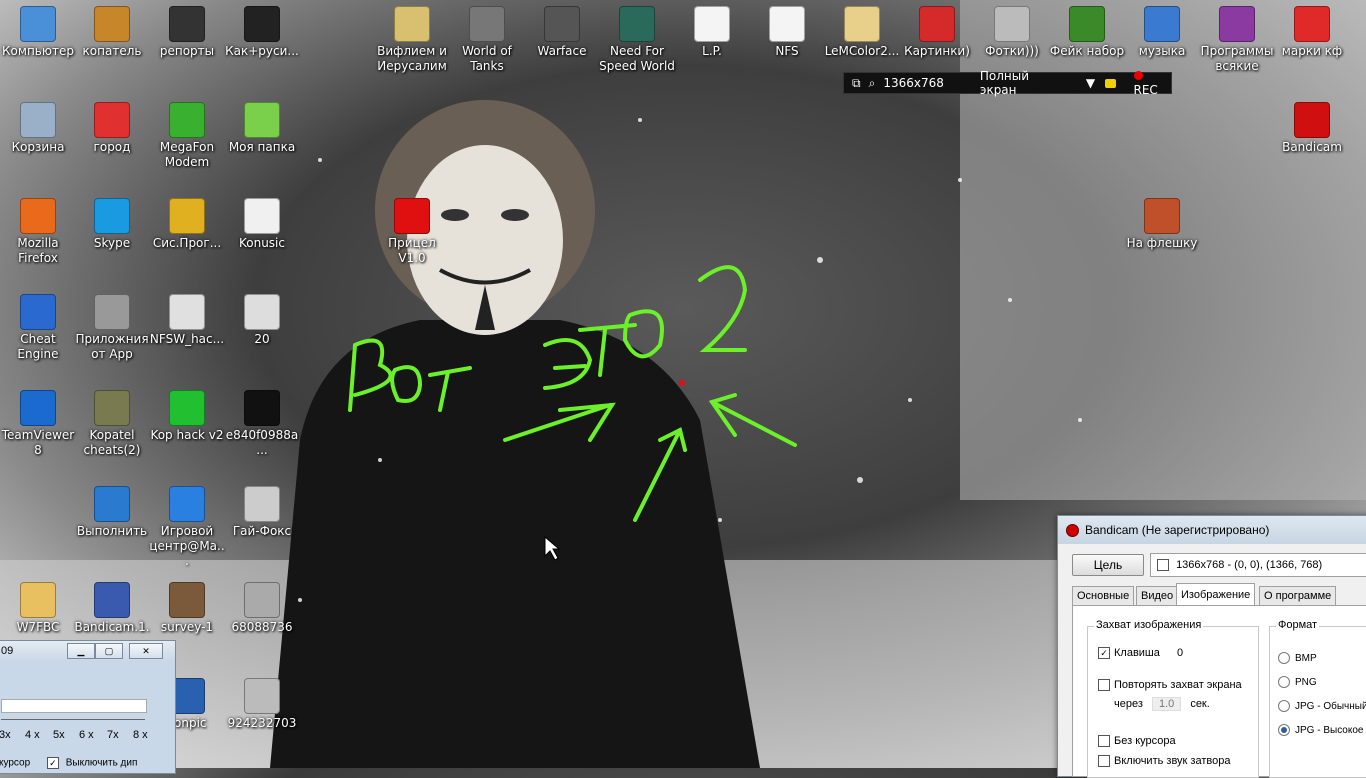 This screenshot has height=778, width=1366. What do you see at coordinates (562, 46) in the screenshot?
I see `desktop-icon: Warface` at bounding box center [562, 46].